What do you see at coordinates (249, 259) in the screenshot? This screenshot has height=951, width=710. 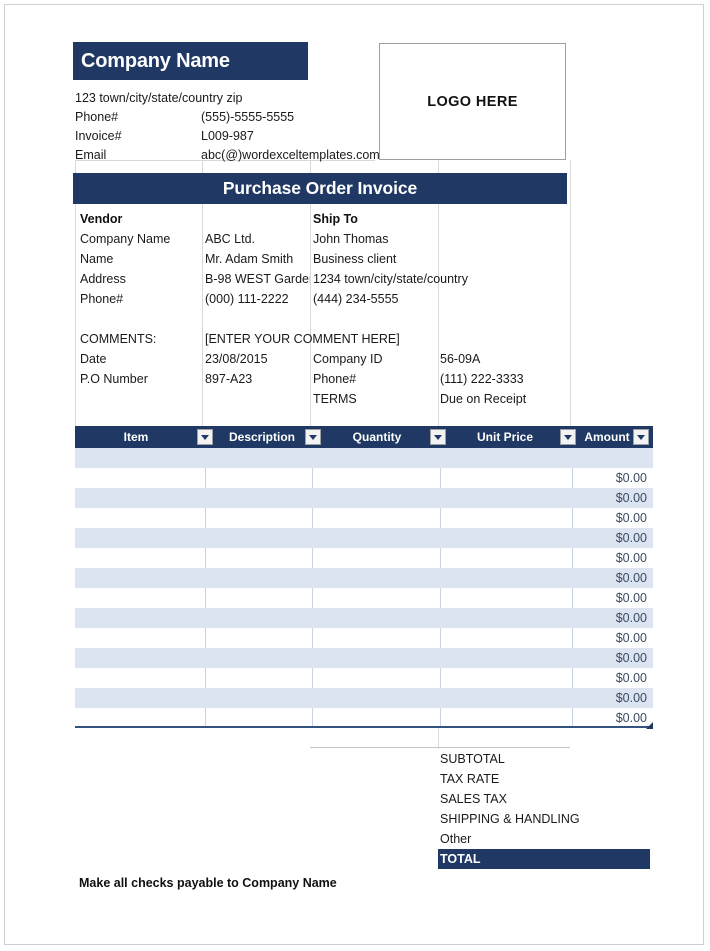 I see `vendor-name-value: Mr. Adam Smith` at bounding box center [249, 259].